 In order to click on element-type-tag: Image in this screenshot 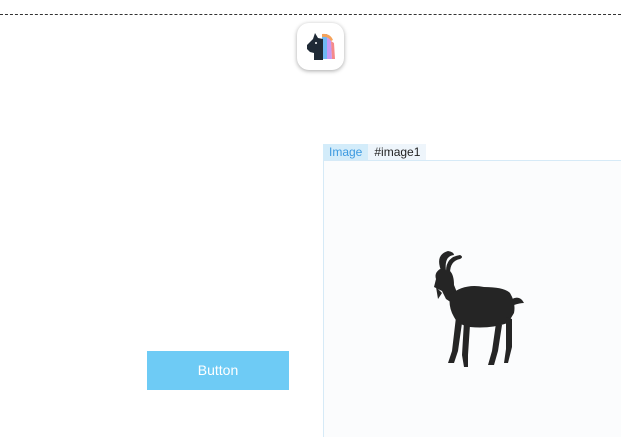, I will do `click(346, 152)`.